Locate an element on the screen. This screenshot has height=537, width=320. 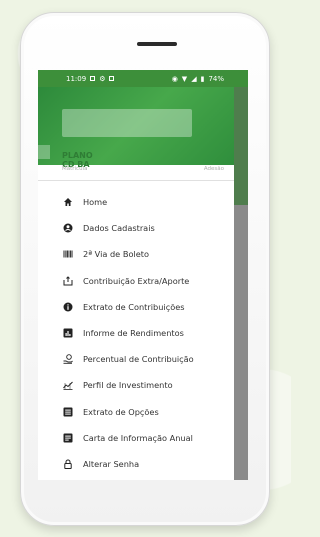
account-circle-icon is located at coordinates (68, 228).